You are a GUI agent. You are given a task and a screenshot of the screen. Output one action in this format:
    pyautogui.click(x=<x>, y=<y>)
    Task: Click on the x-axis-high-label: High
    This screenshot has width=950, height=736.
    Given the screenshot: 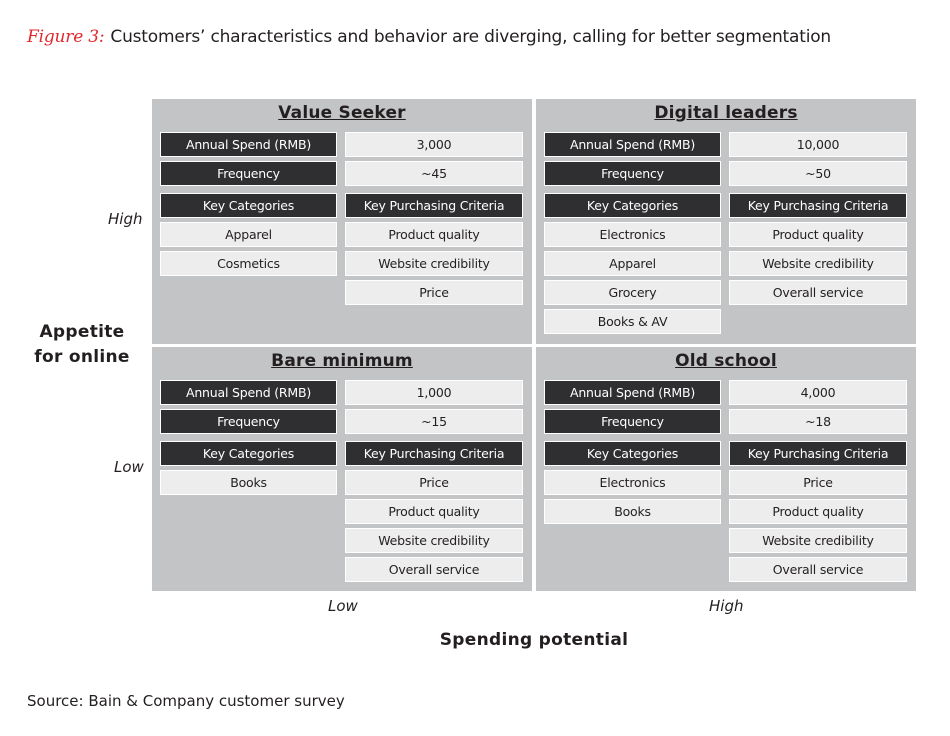 What is the action you would take?
    pyautogui.click(x=726, y=606)
    